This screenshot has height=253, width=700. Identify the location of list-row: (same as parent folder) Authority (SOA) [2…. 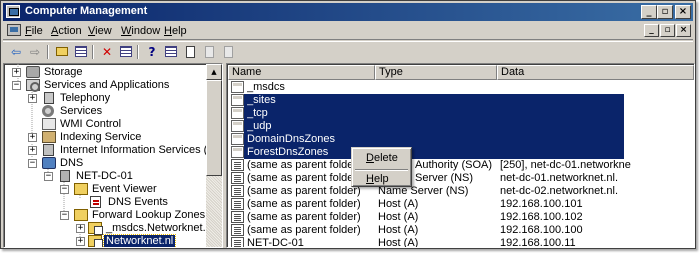
(460, 165).